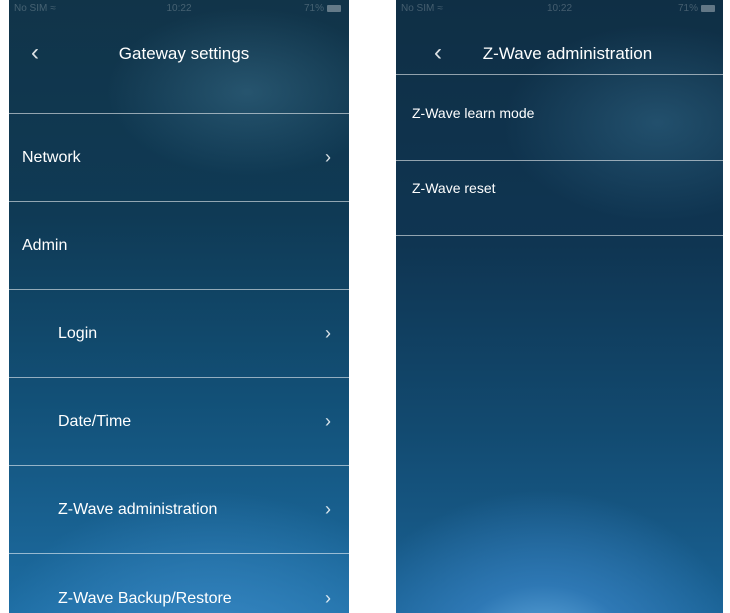 This screenshot has width=730, height=613. What do you see at coordinates (95, 421) in the screenshot?
I see `settings-item-label: Date/Time` at bounding box center [95, 421].